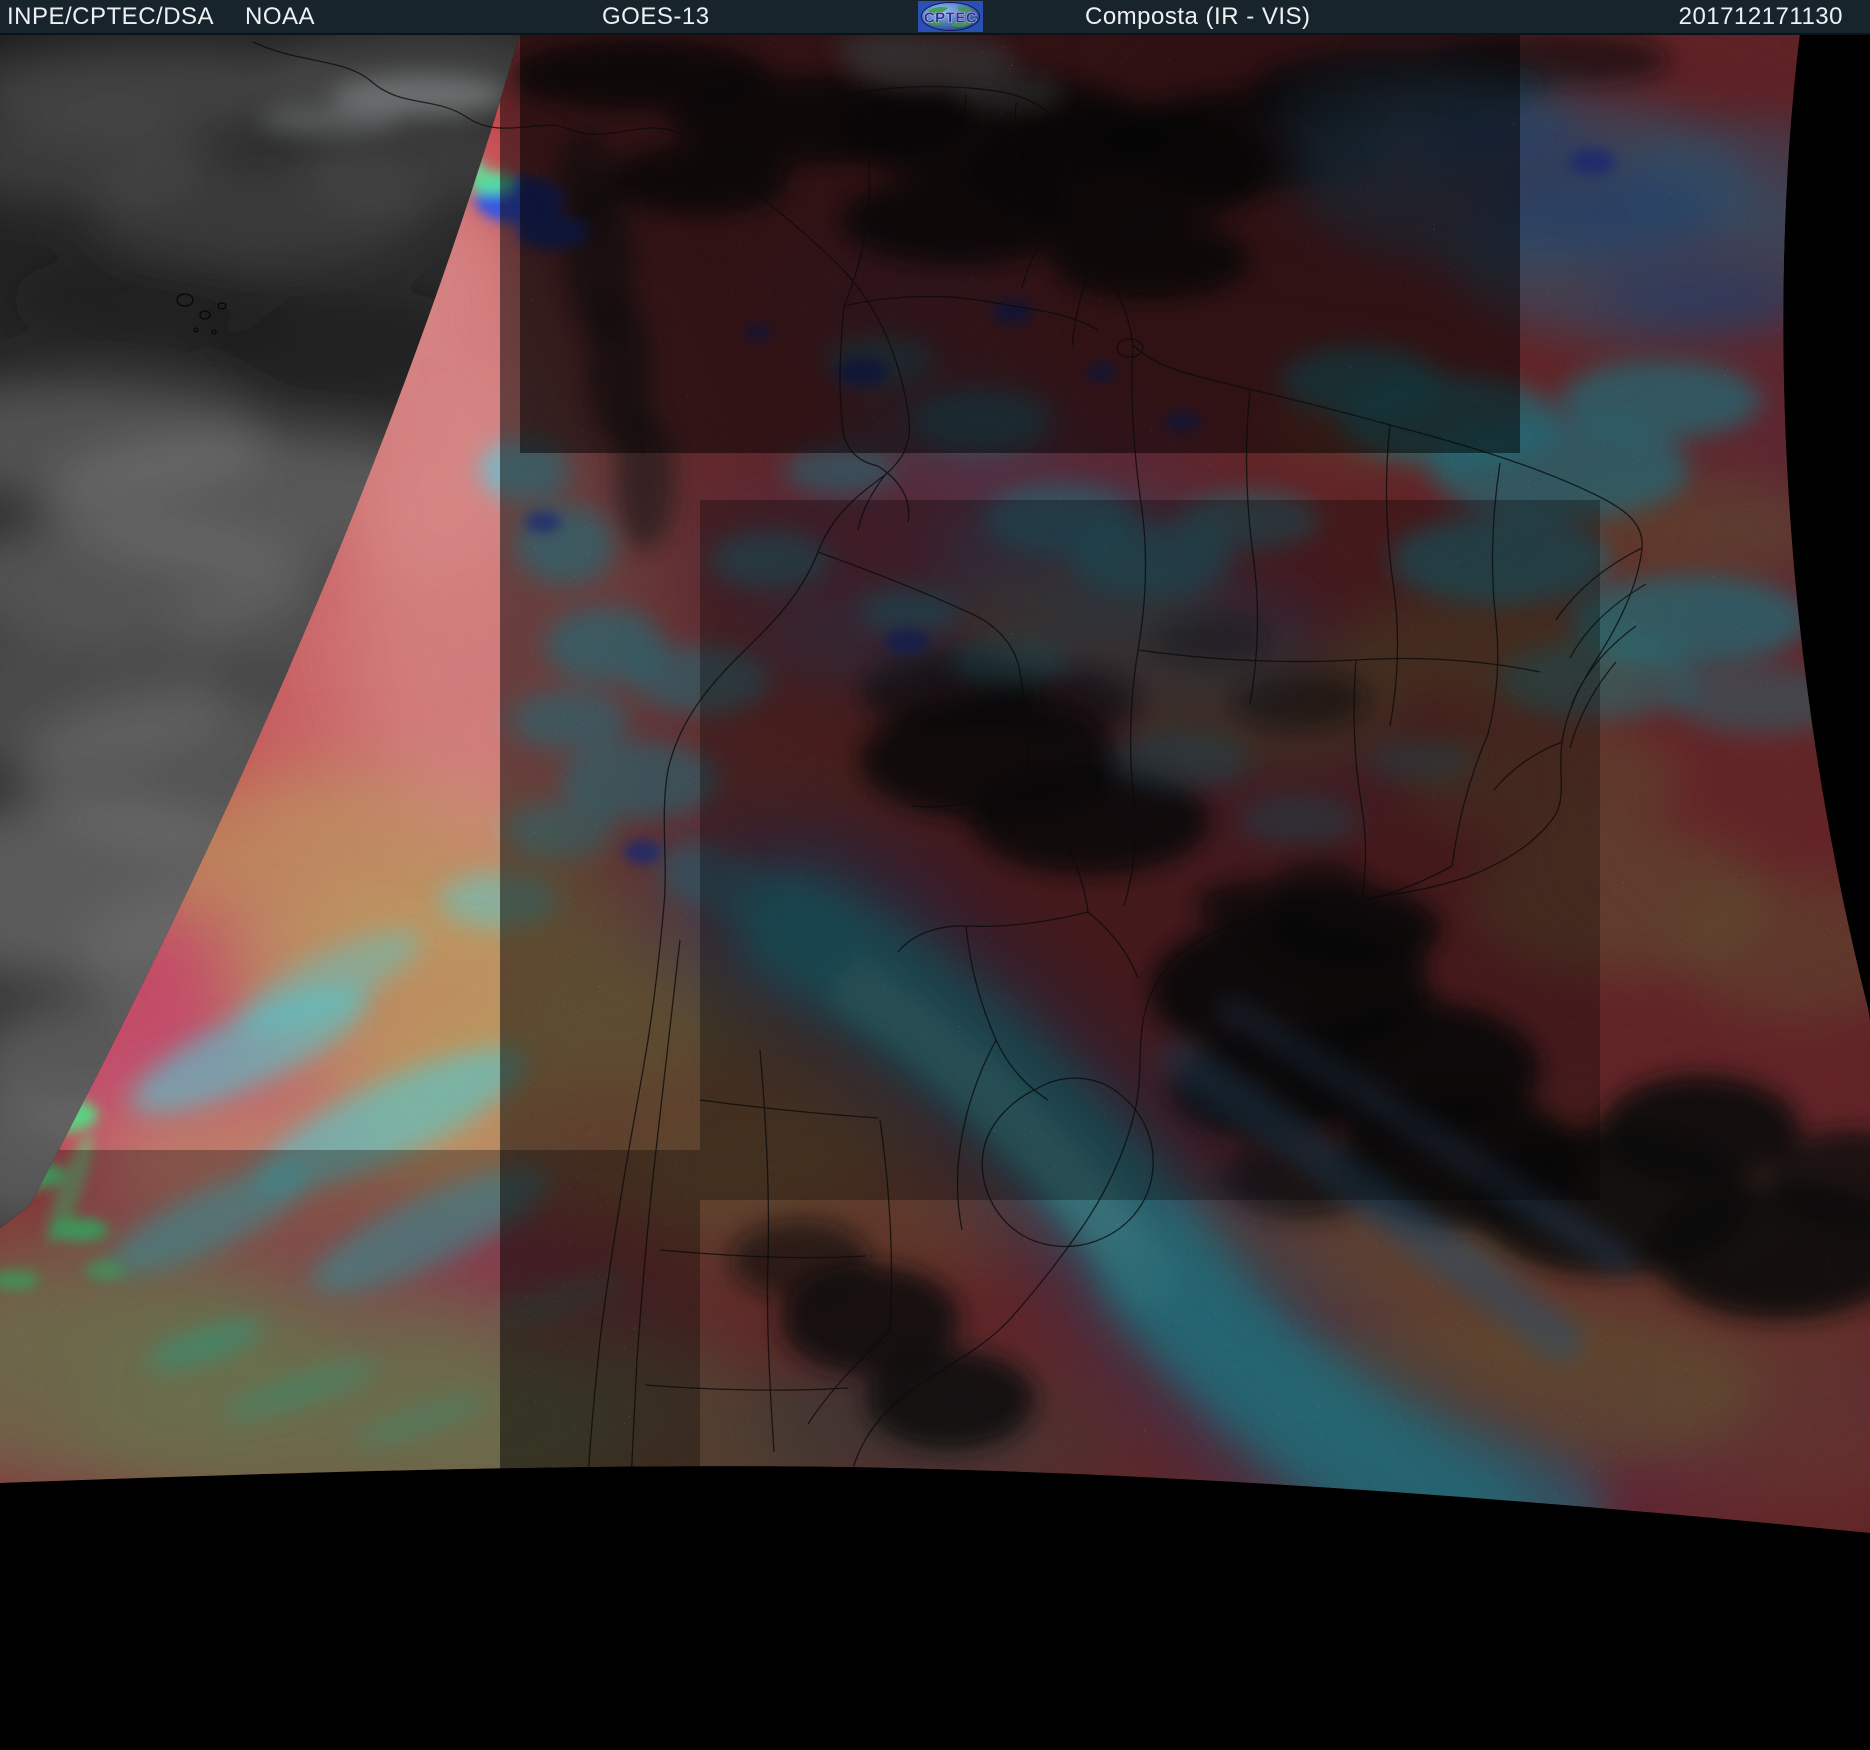  I want to click on logo-text: CPTEC, so click(950, 18).